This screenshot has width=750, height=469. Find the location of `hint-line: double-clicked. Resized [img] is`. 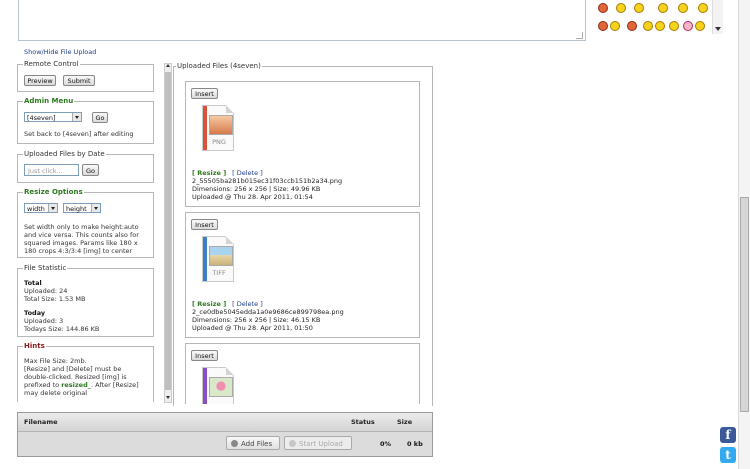

hint-line: double-clicked. Resized [img] is is located at coordinates (75, 377).